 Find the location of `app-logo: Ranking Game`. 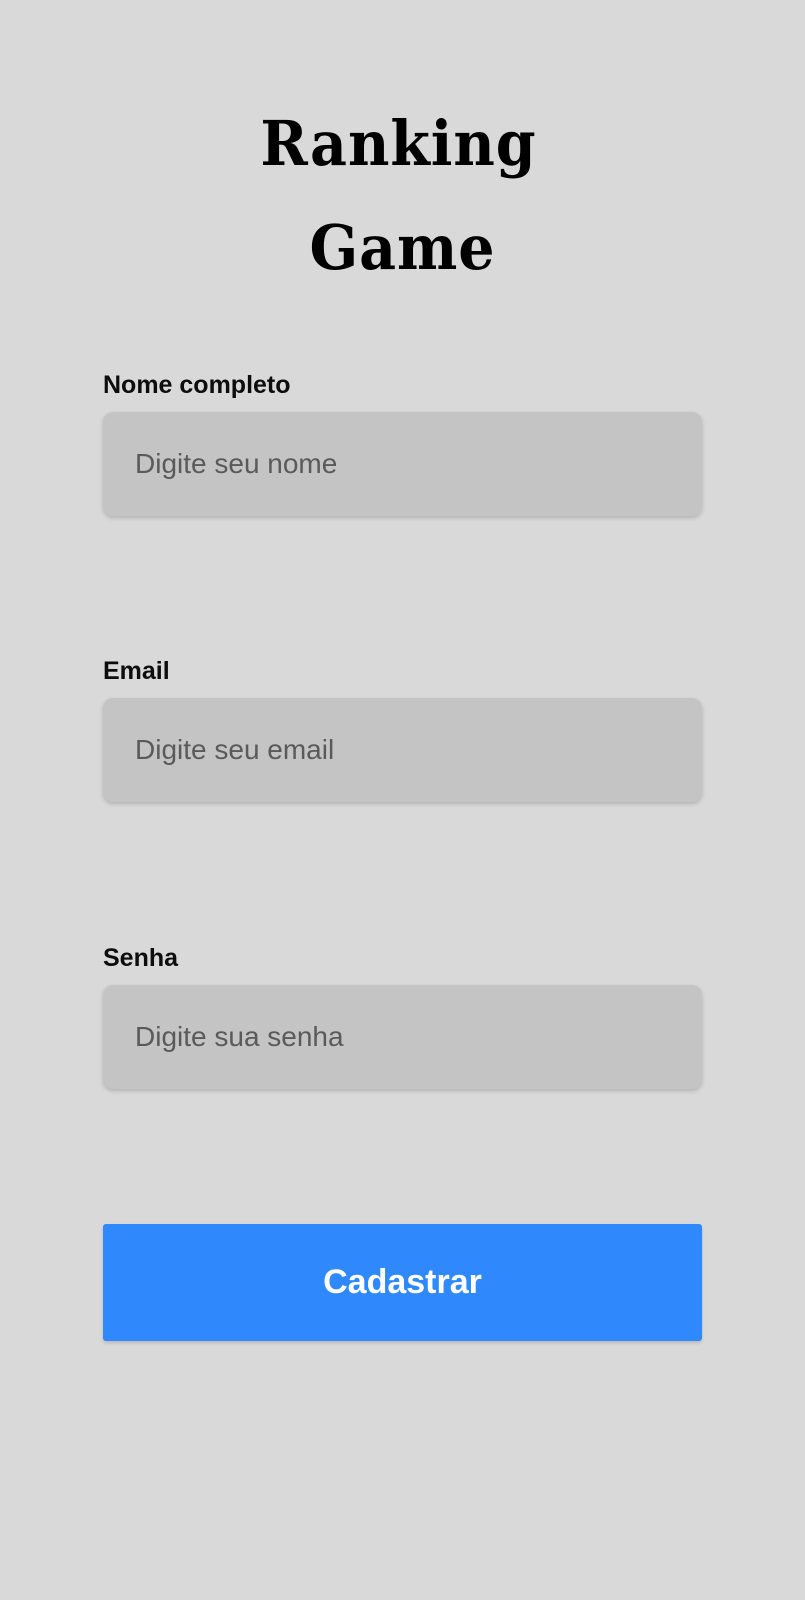

app-logo: Ranking Game is located at coordinates (402, 196).